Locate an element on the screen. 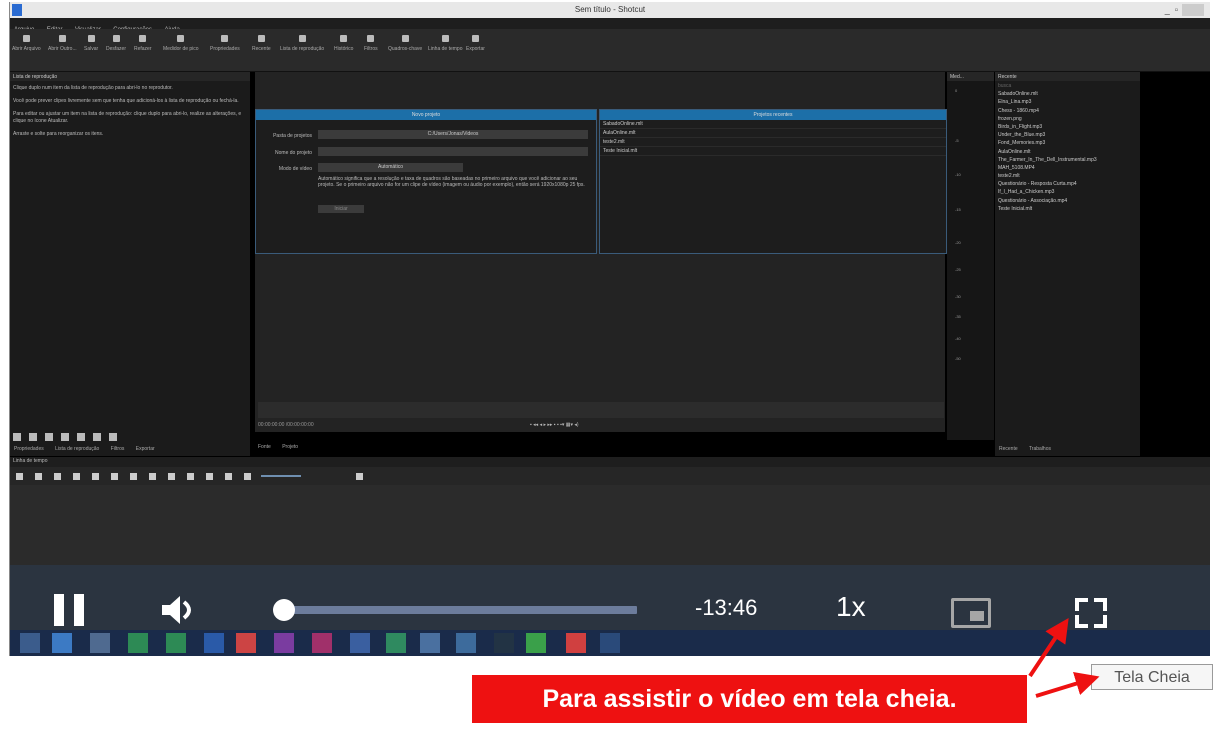 The width and height of the screenshot is (1219, 729). window-controls: _ ▫ is located at coordinates (1184, 10).